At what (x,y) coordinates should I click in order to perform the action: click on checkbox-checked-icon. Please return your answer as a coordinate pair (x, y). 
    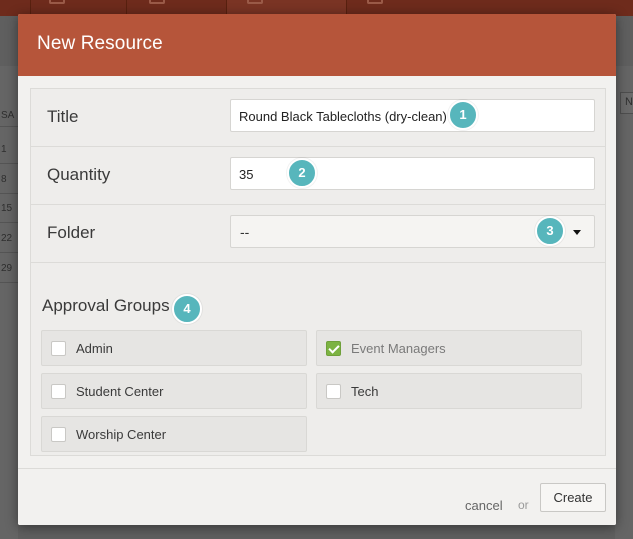
    Looking at the image, I should click on (333, 348).